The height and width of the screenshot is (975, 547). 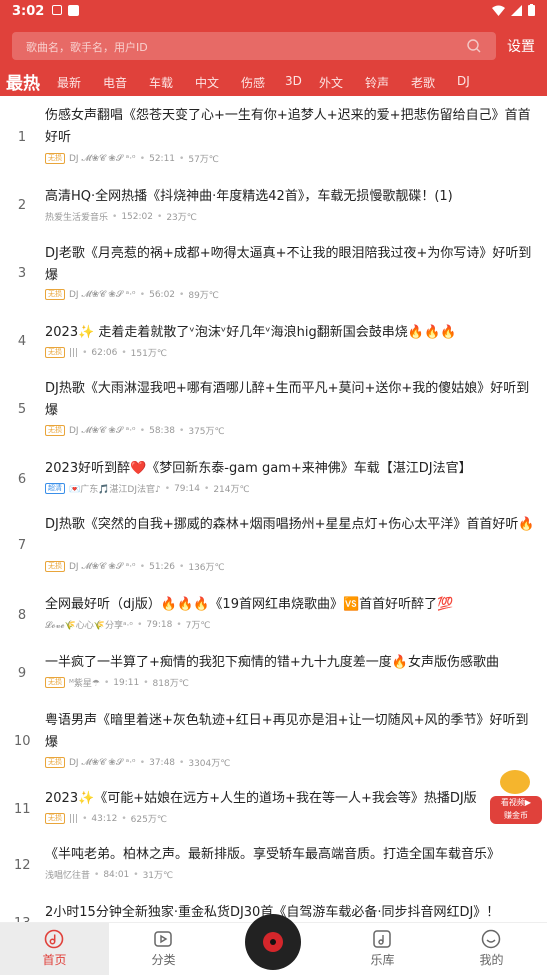 What do you see at coordinates (253, 82) in the screenshot?
I see `tab-sad: 伤感` at bounding box center [253, 82].